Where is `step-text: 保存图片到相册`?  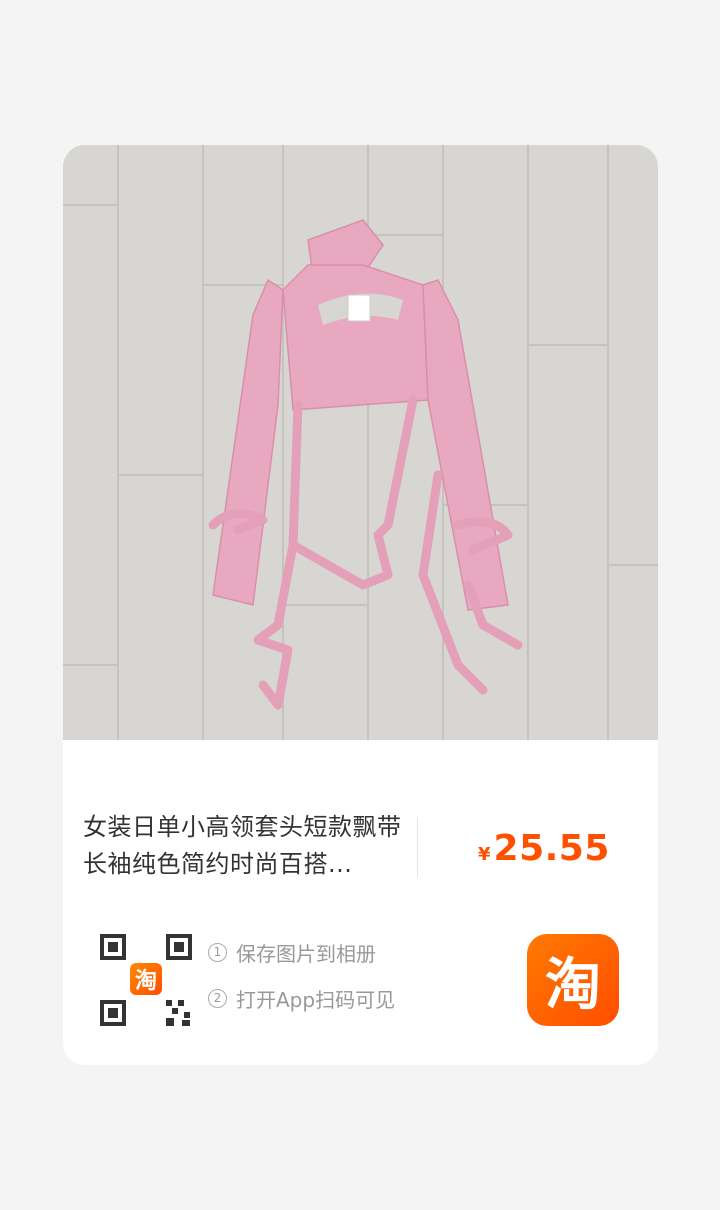 step-text: 保存图片到相册 is located at coordinates (306, 953).